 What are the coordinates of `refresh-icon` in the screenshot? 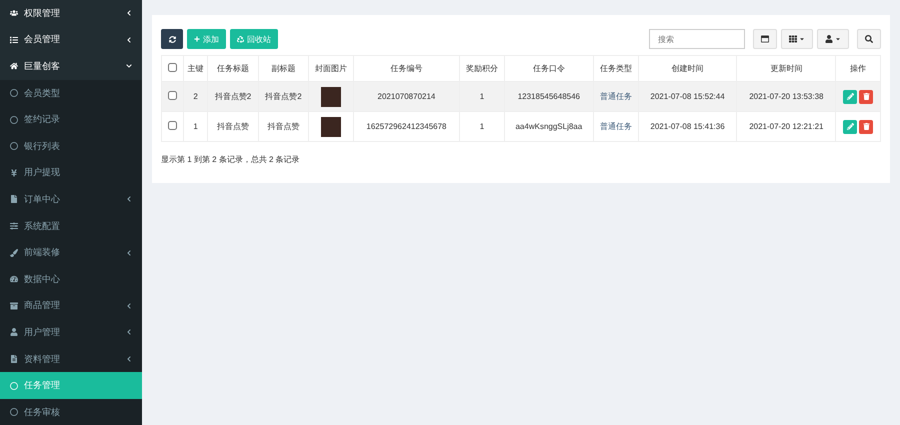 It's located at (172, 39).